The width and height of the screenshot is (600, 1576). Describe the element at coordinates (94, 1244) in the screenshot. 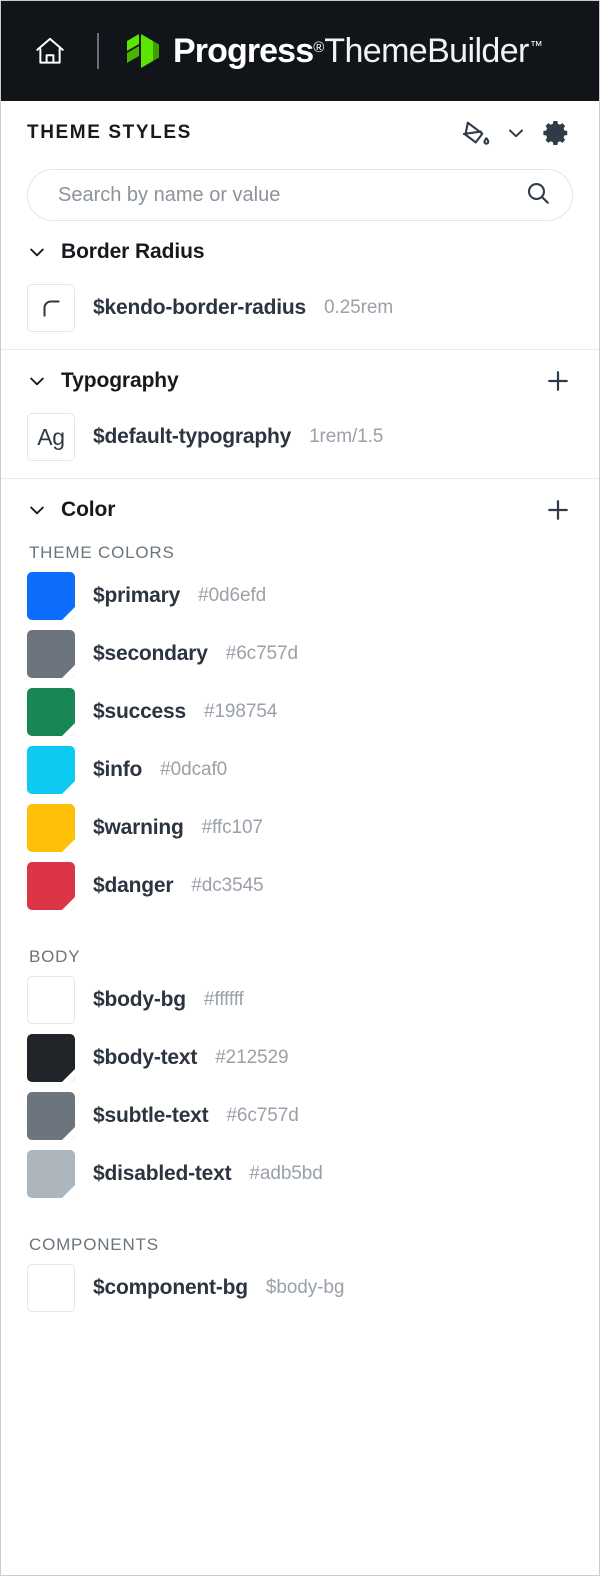

I see `color-group-label: COMPONENTS` at that location.